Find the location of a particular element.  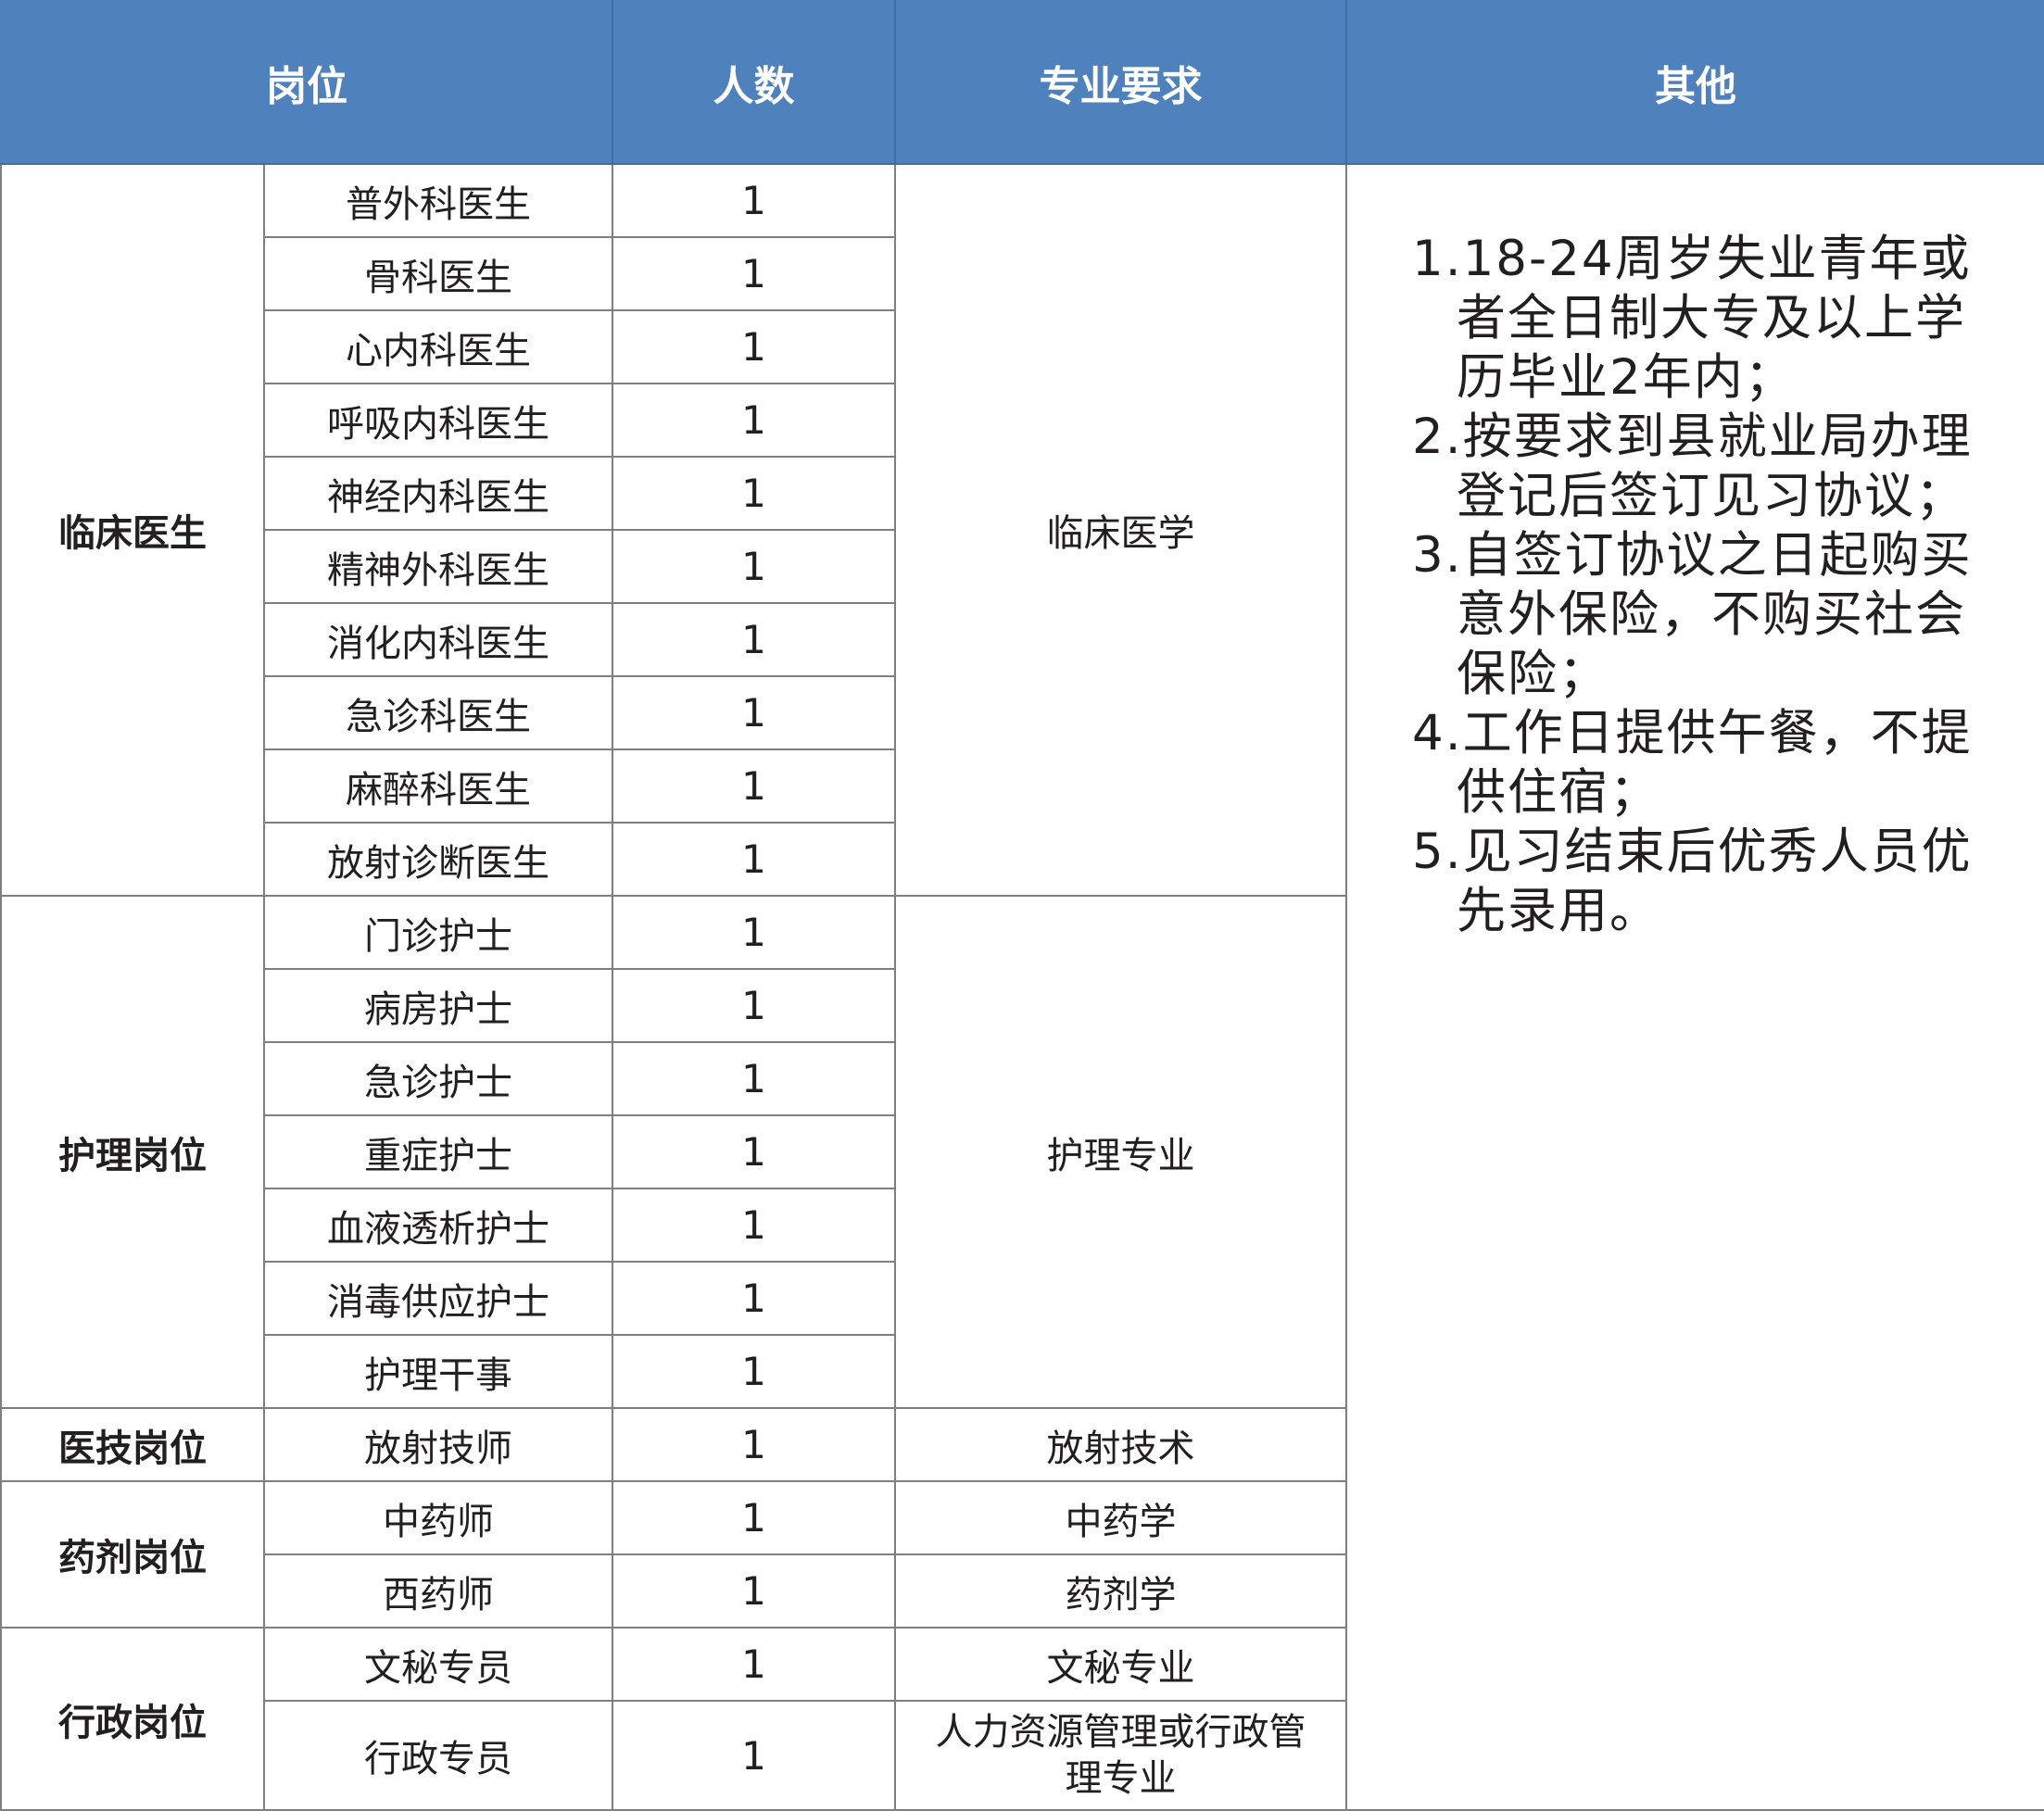

post-cell: 神经内科医生 is located at coordinates (438, 493).